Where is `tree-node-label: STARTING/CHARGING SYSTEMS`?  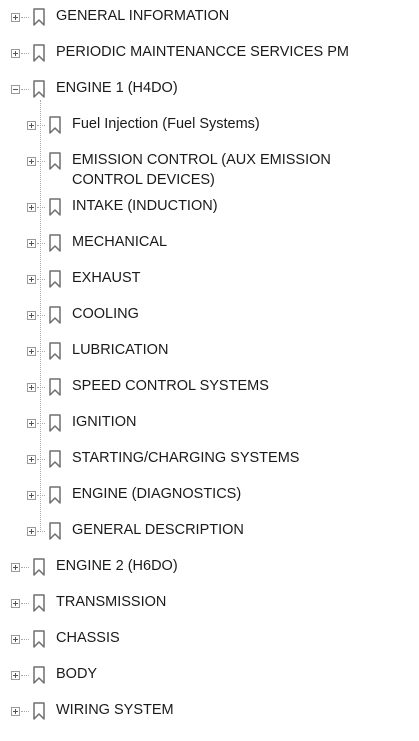
tree-node-label: STARTING/CHARGING SYSTEMS is located at coordinates (185, 458).